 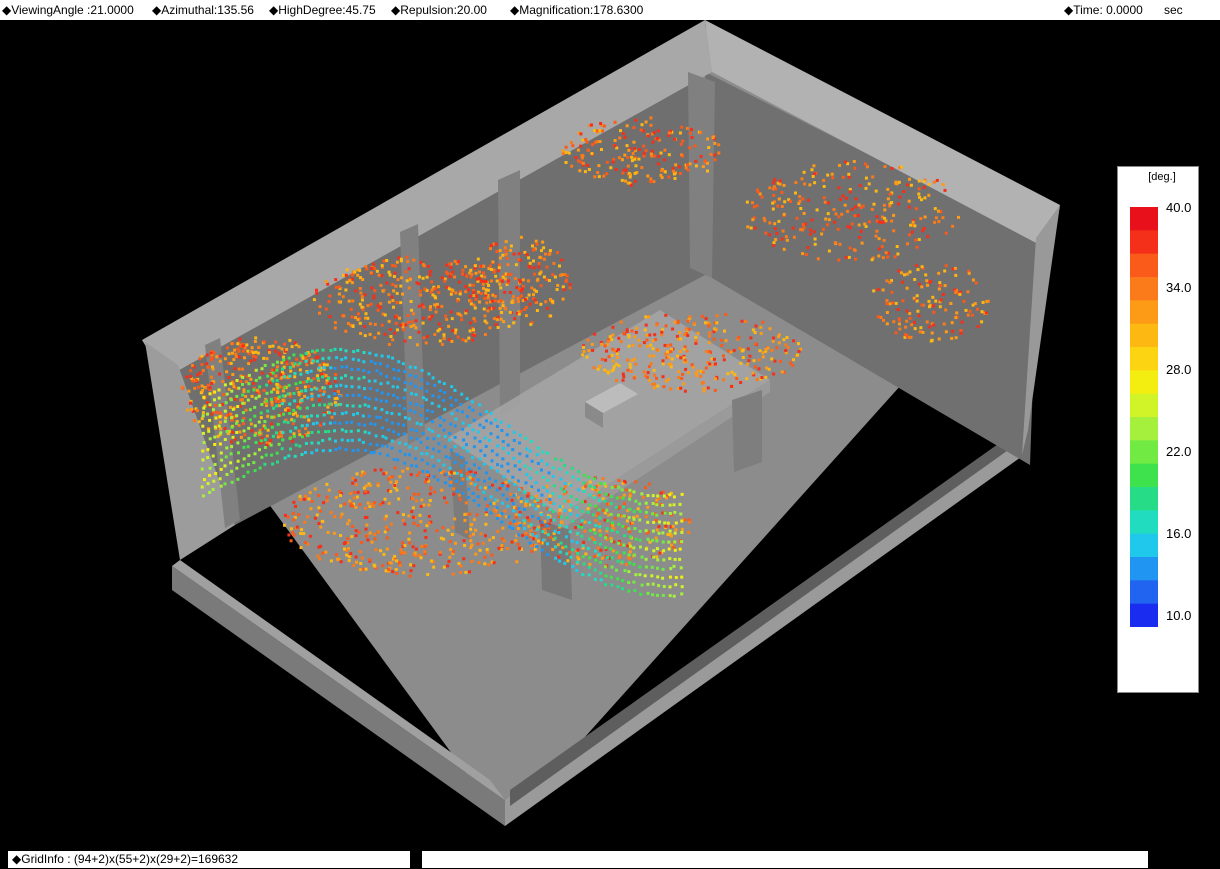 What do you see at coordinates (1179, 369) in the screenshot?
I see `legend-tick-28: 28.0` at bounding box center [1179, 369].